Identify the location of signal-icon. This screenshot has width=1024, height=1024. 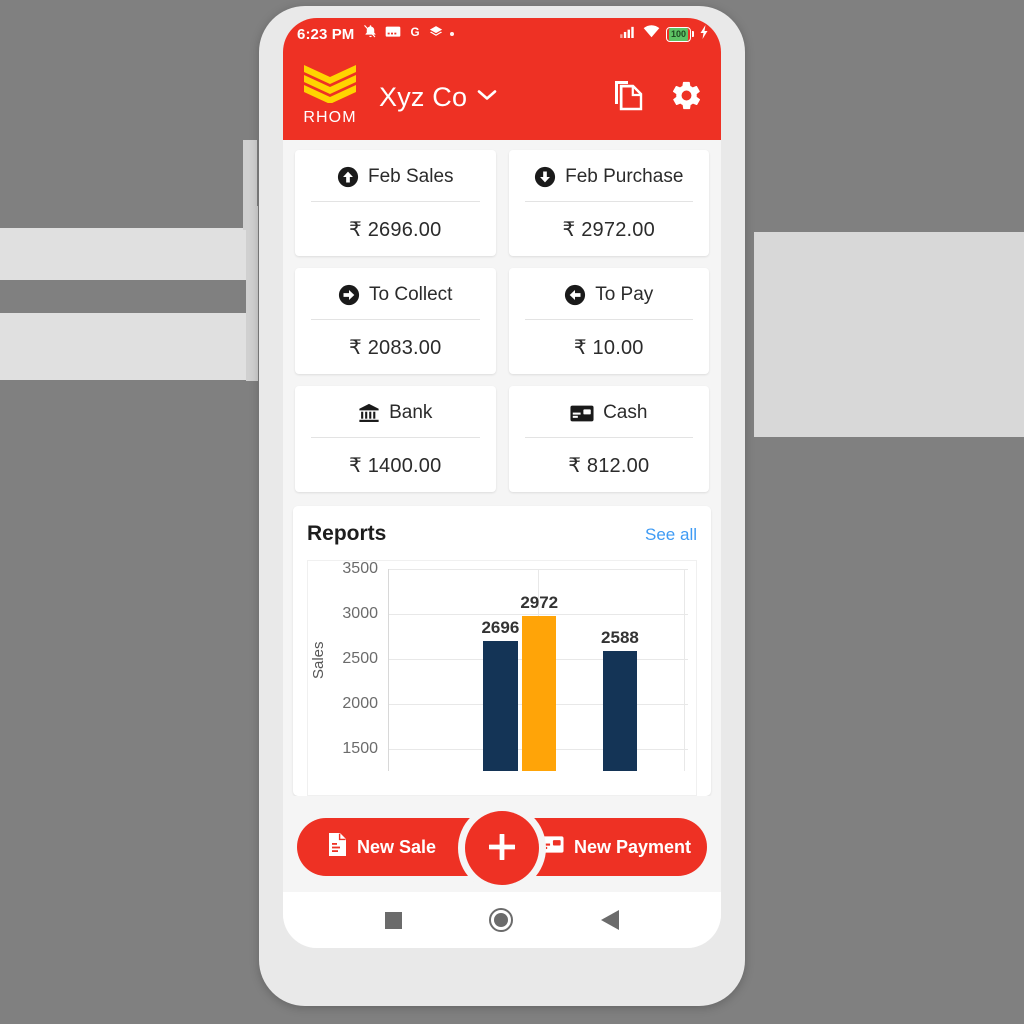
(628, 34).